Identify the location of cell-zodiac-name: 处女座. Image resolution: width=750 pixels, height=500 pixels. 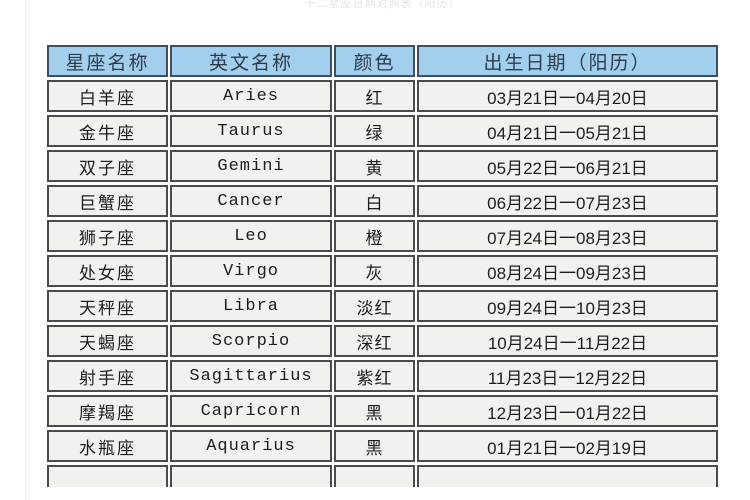
(107, 271).